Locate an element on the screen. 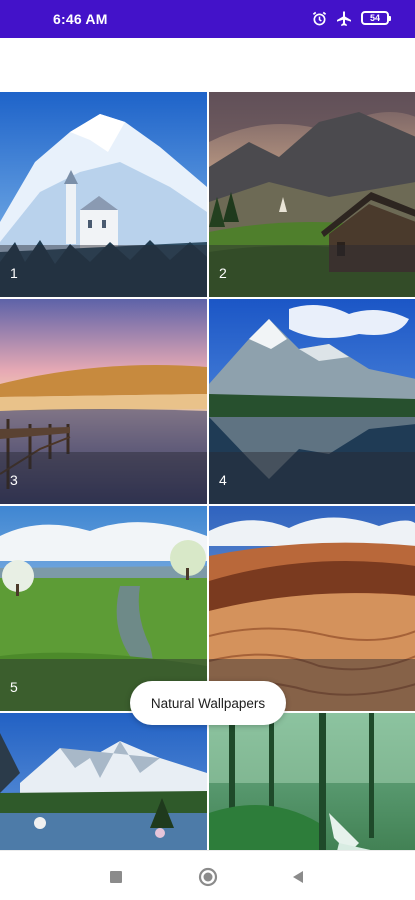 This screenshot has height=900, width=415. battery-icon: 54 is located at coordinates (376, 18).